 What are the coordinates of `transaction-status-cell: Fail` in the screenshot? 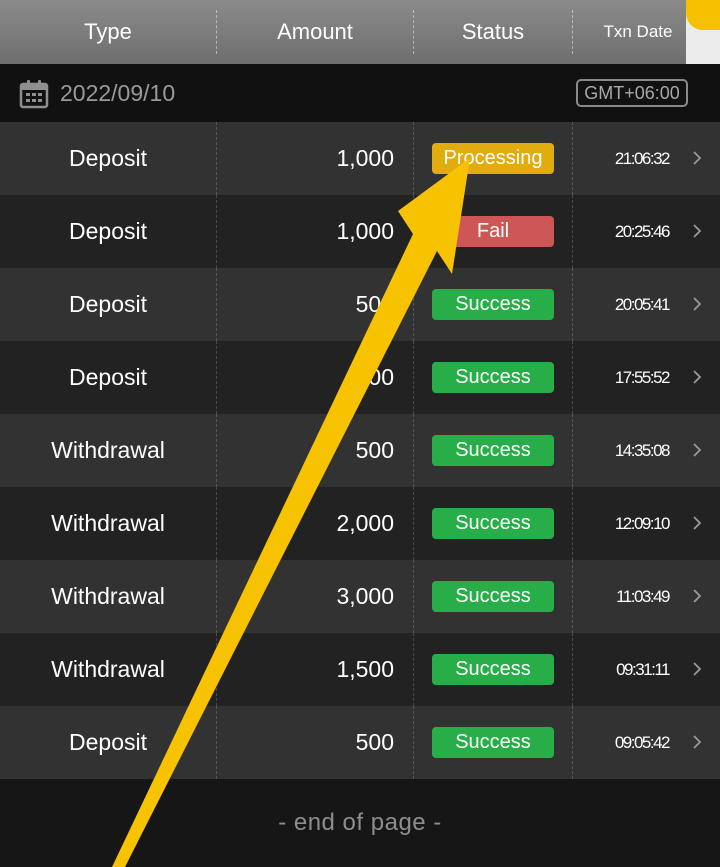 It's located at (493, 231).